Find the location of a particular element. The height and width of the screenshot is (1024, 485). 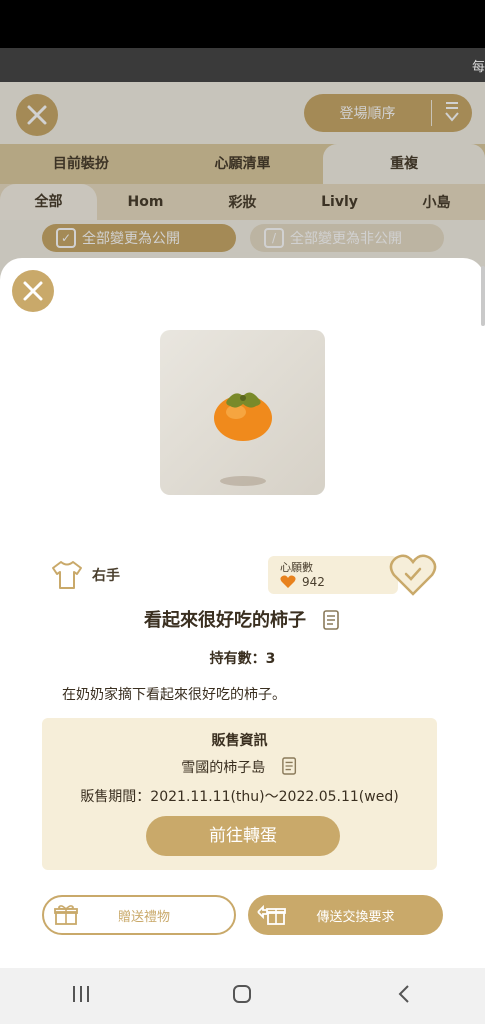

send-gift-label: 贈送禮物 is located at coordinates (143, 917).